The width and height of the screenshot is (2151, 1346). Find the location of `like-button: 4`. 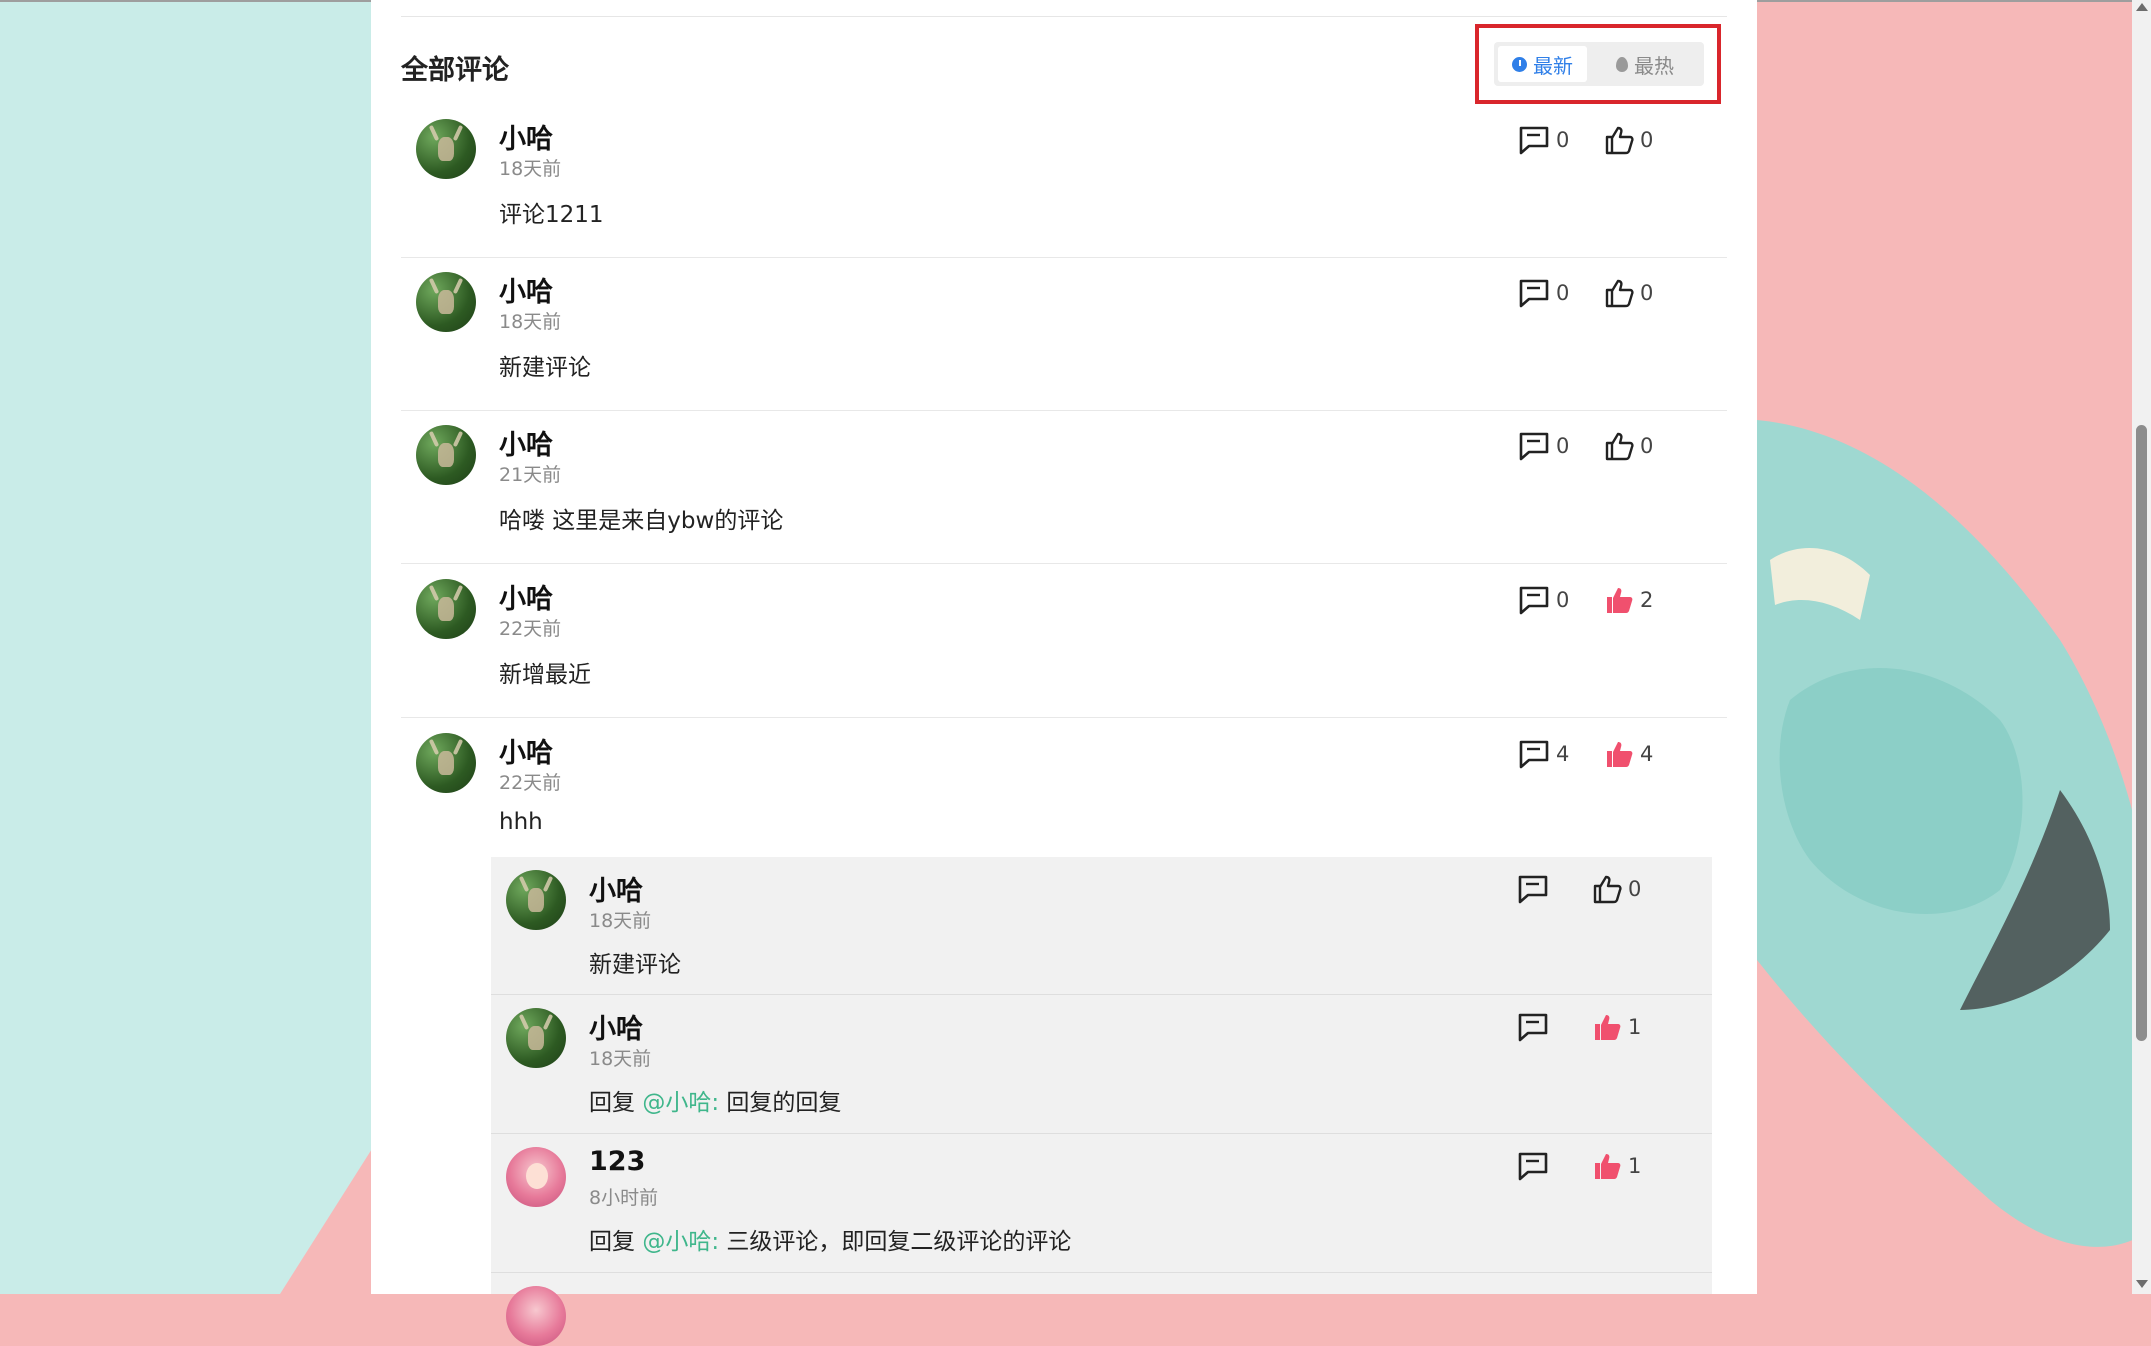

like-button: 4 is located at coordinates (1628, 754).